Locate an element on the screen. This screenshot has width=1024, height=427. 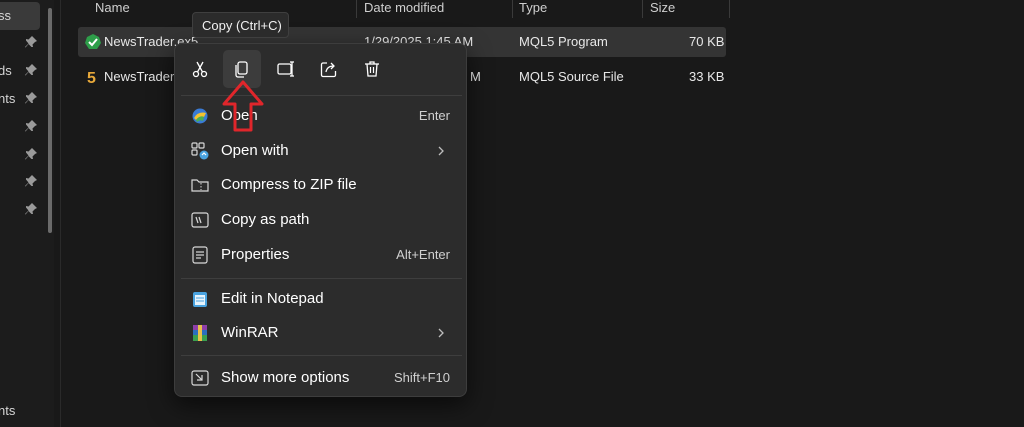
svg-text: 5 is located at coordinates (91, 78).